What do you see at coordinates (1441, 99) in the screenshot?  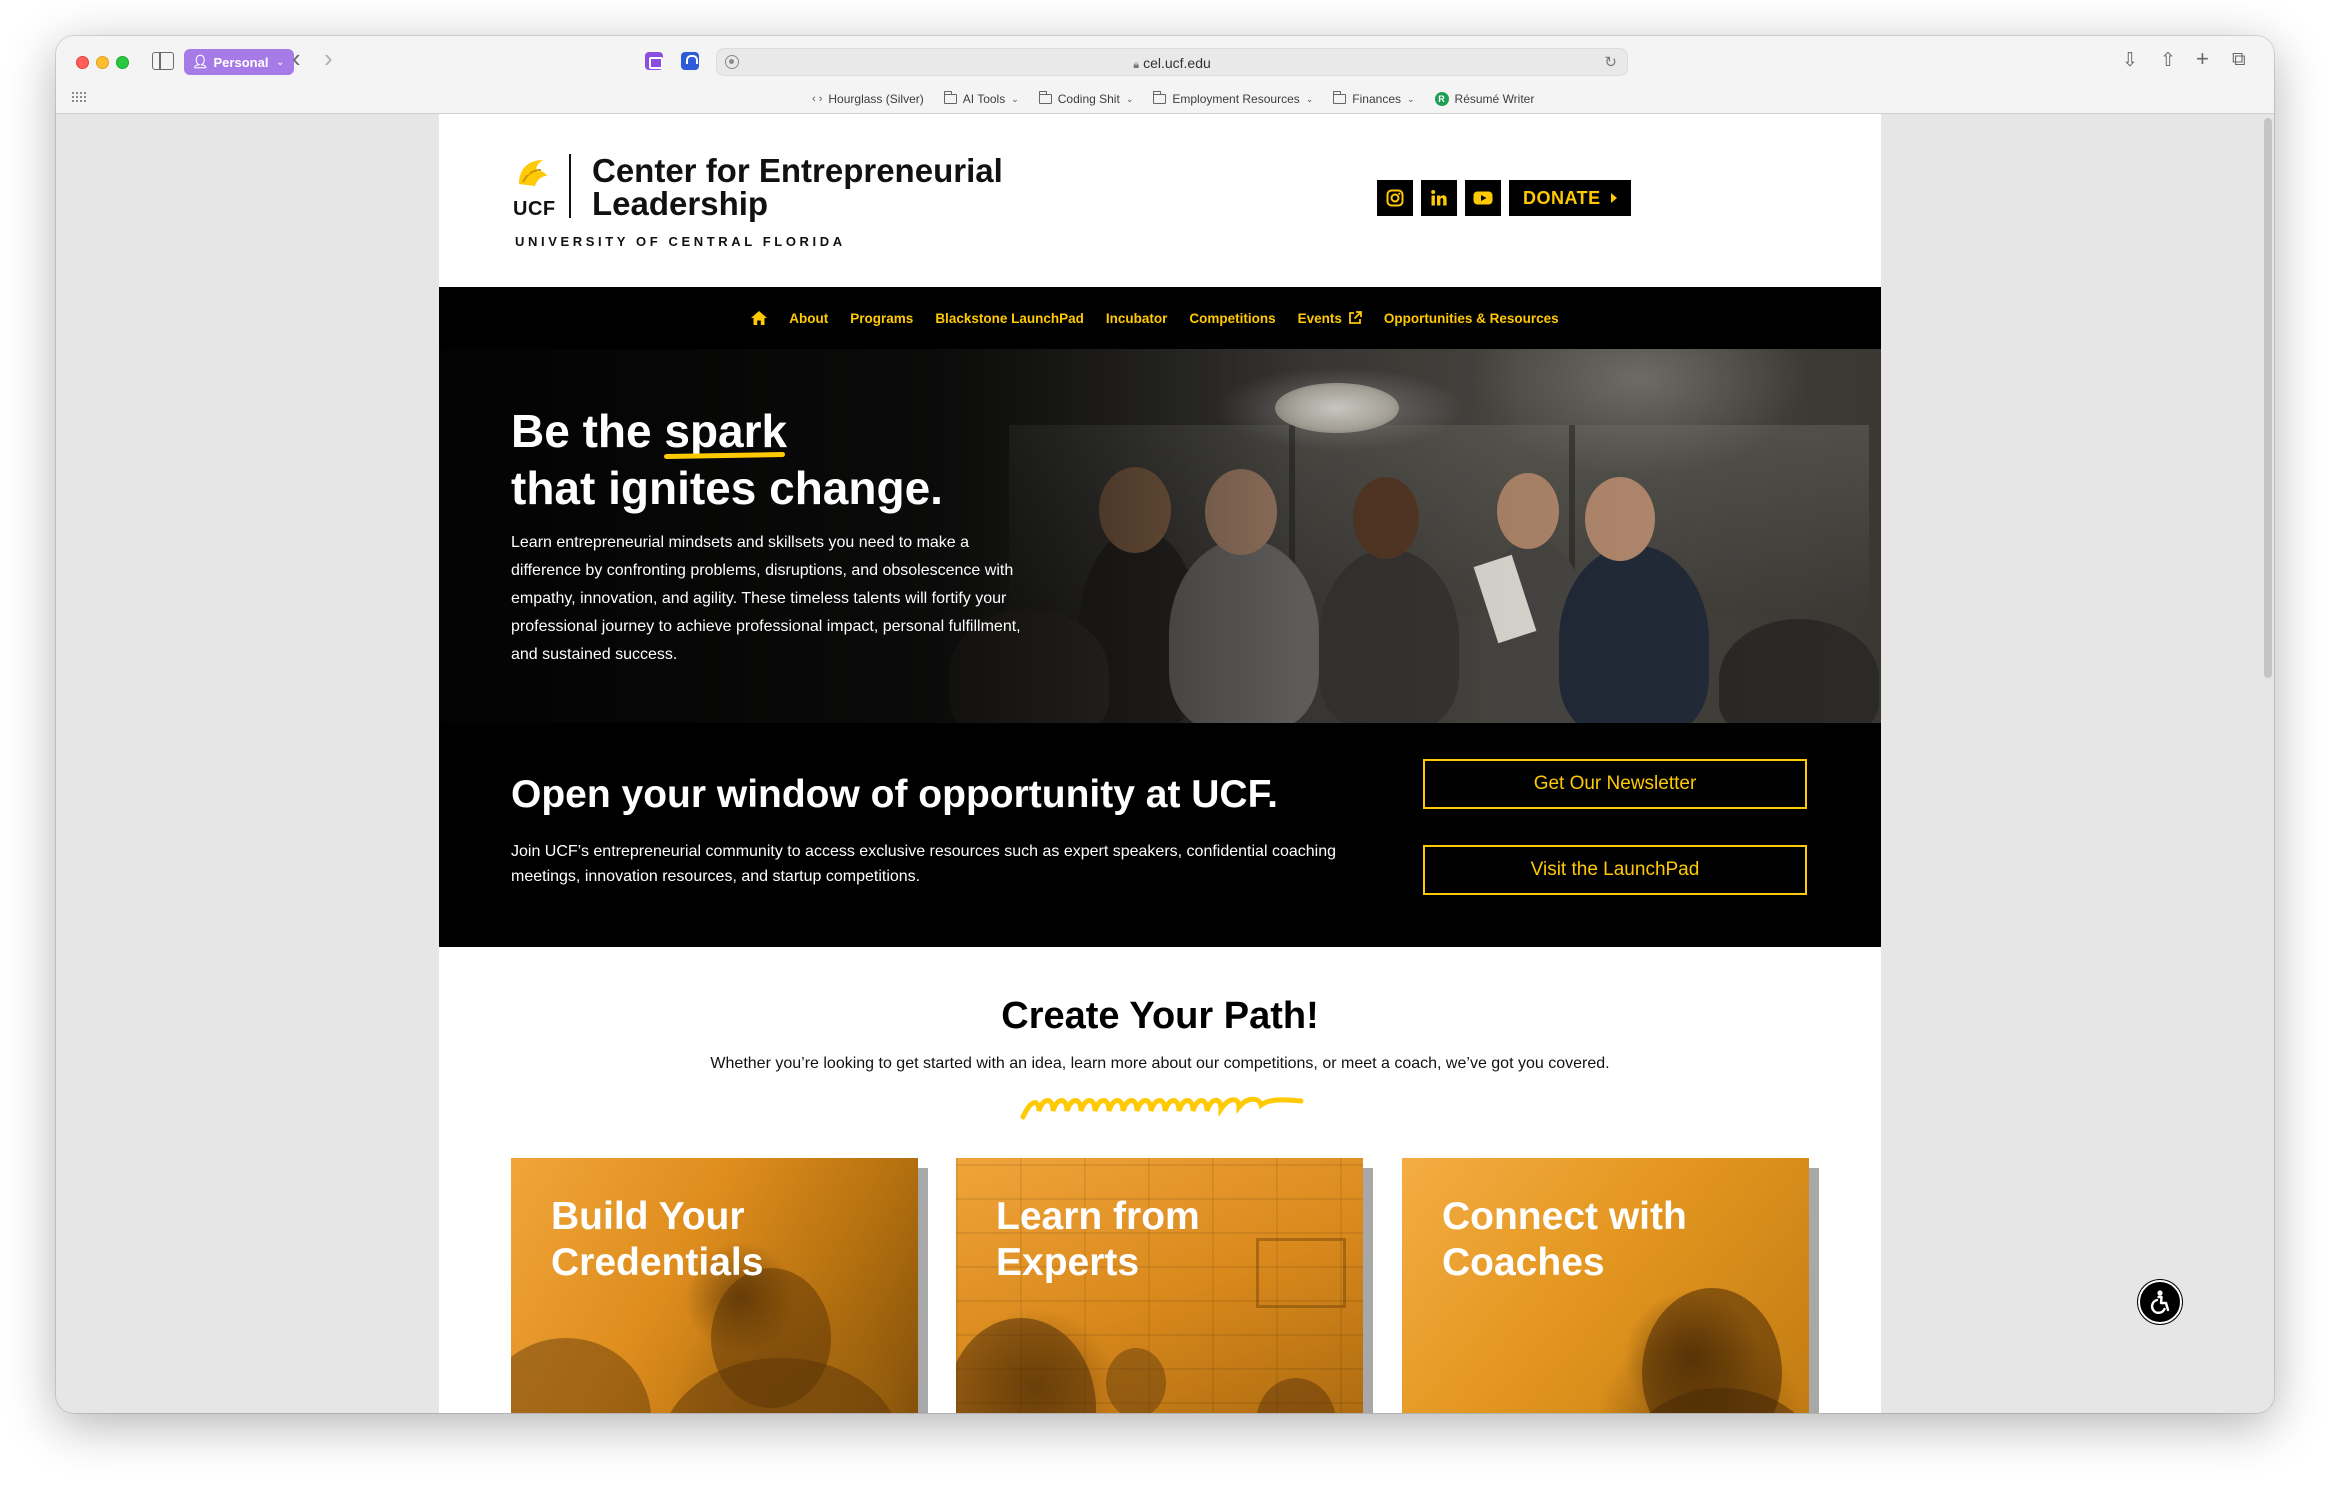 I see `resume-writer-icon: R` at bounding box center [1441, 99].